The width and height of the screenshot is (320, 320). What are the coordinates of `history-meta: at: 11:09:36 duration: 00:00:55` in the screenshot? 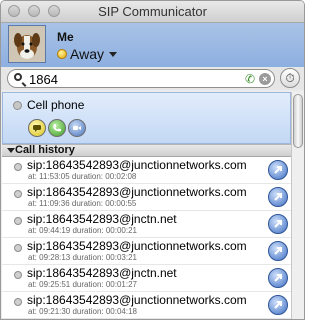 It's located at (82, 203).